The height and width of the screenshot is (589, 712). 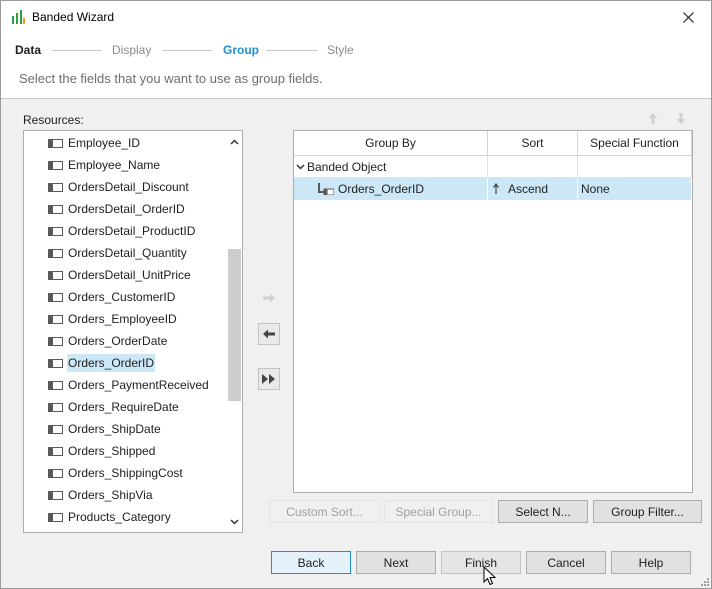 I want to click on step-group: Group, so click(x=241, y=50).